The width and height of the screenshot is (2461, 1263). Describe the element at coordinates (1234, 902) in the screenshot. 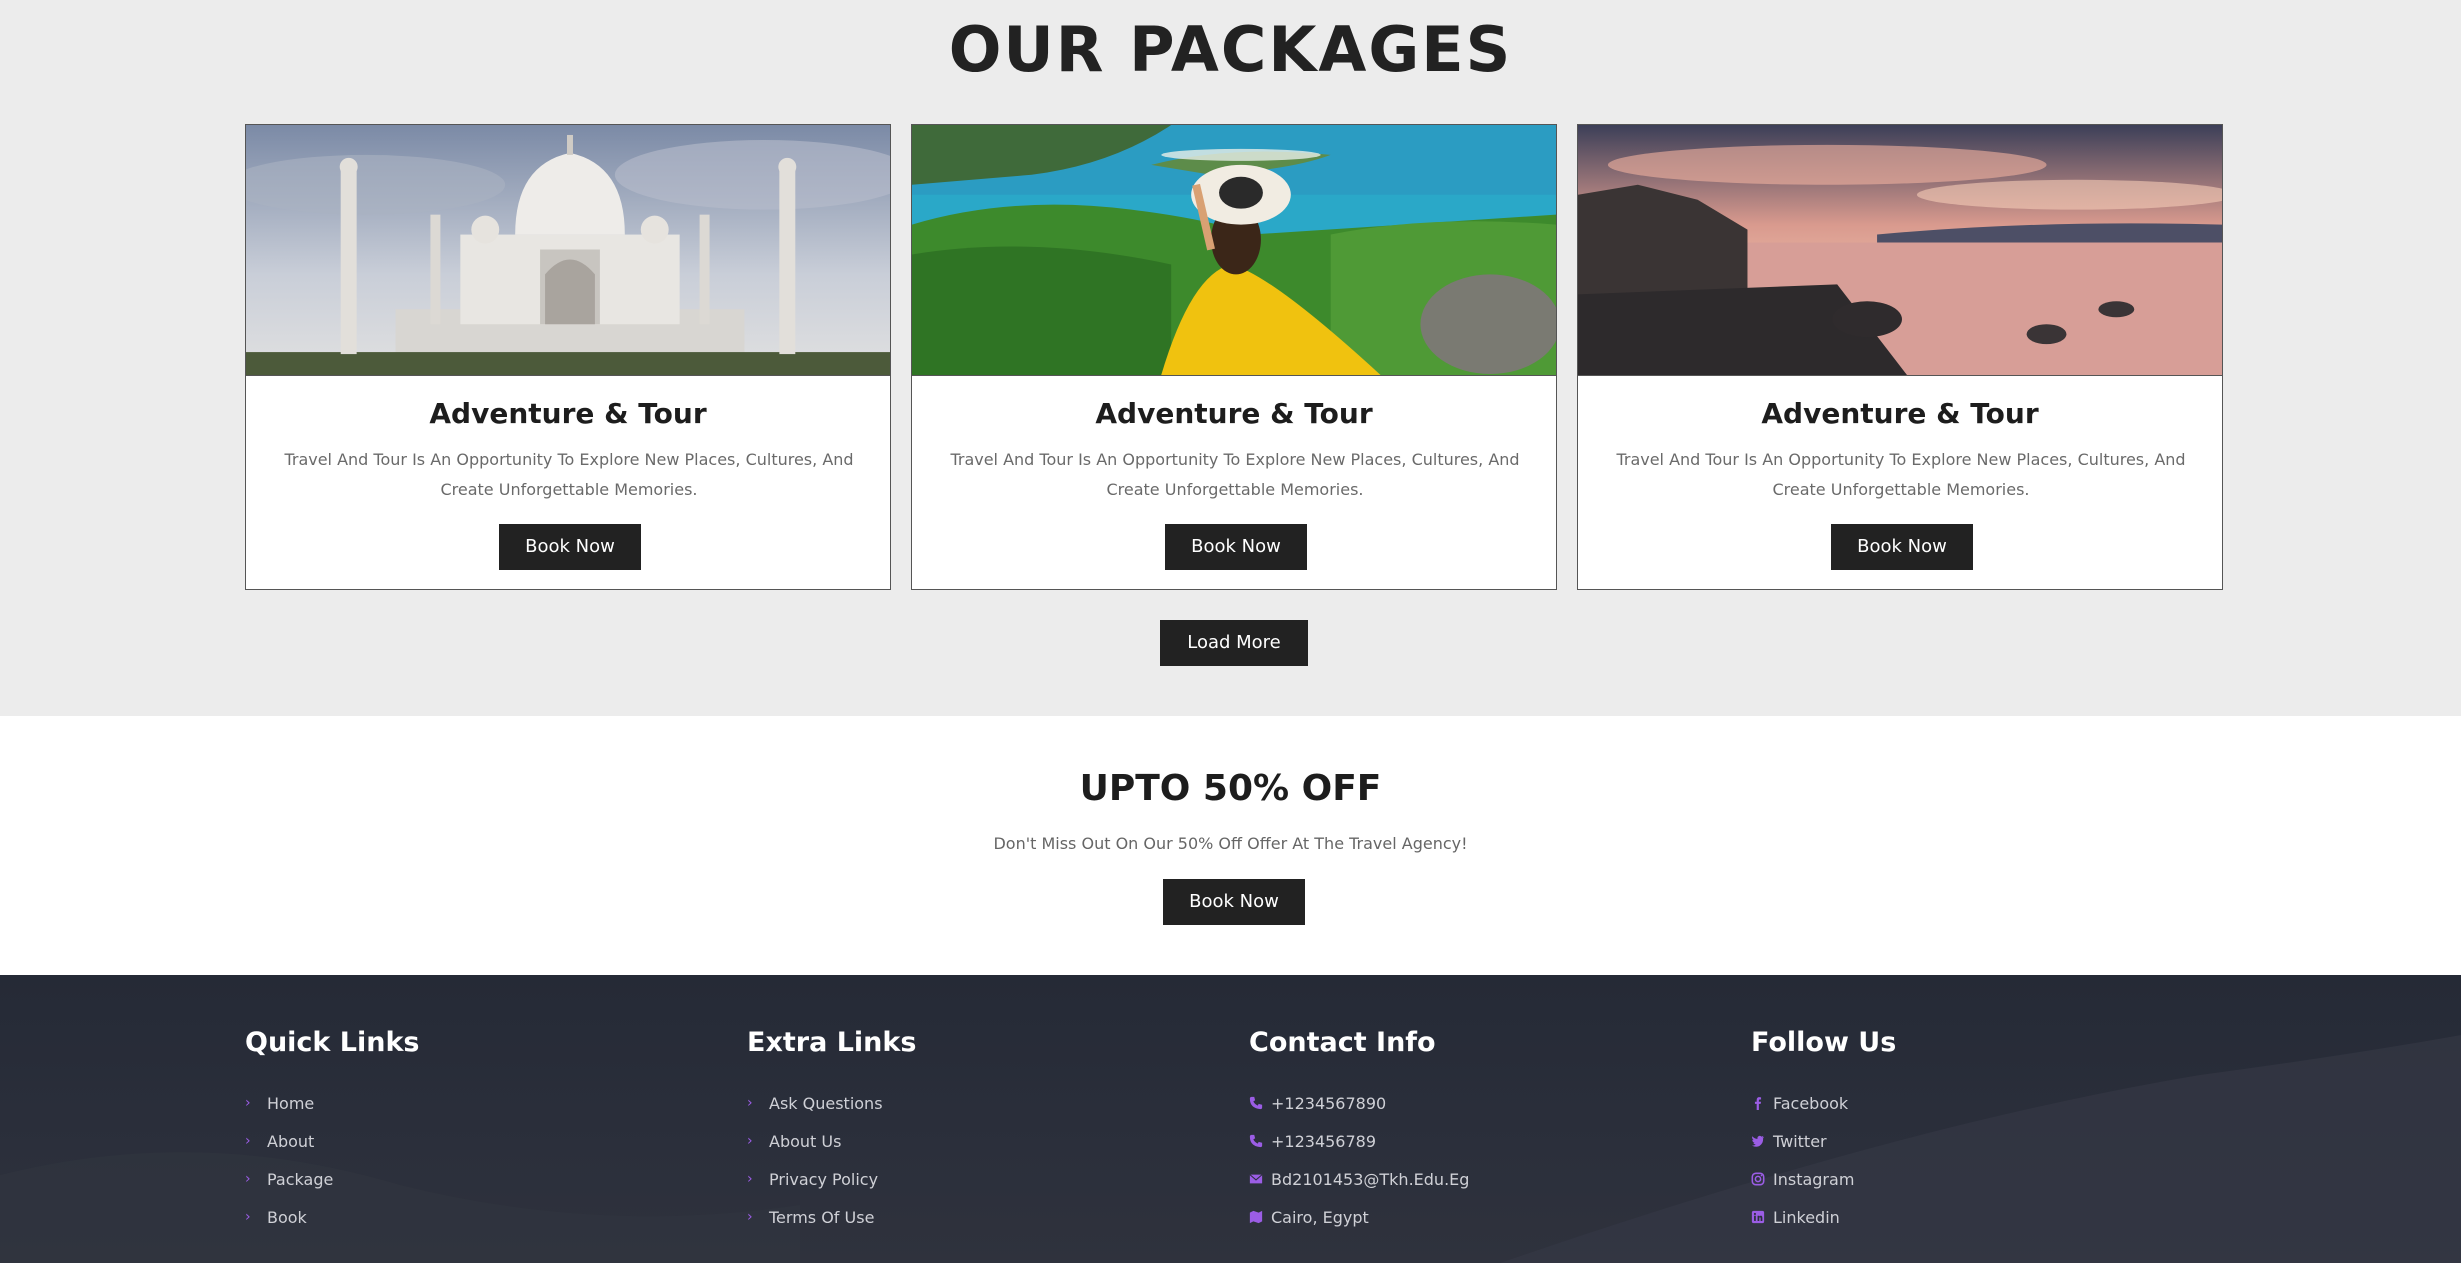

I see `offer-book-now-button: Book Now` at that location.